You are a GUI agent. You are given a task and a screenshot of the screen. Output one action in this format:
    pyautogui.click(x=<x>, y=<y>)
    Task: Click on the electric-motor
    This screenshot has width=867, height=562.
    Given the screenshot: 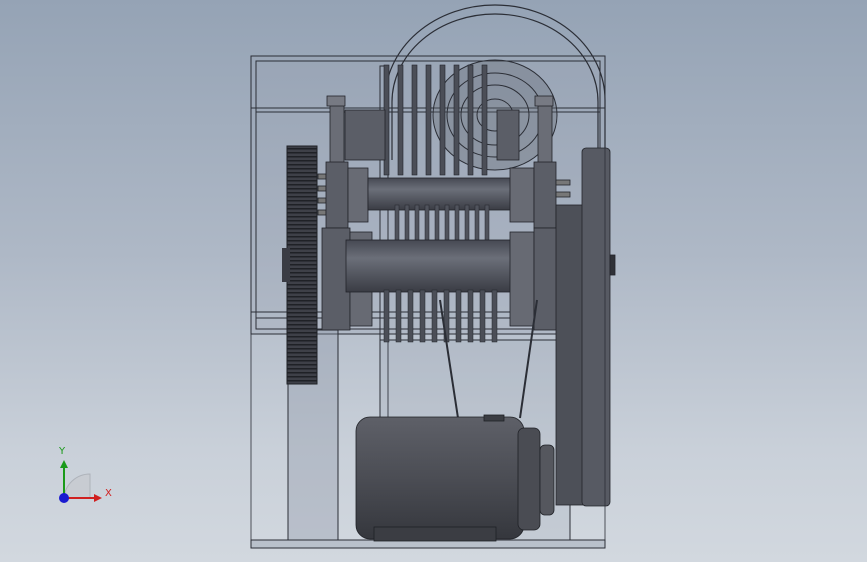 What is the action you would take?
    pyautogui.click(x=455, y=478)
    